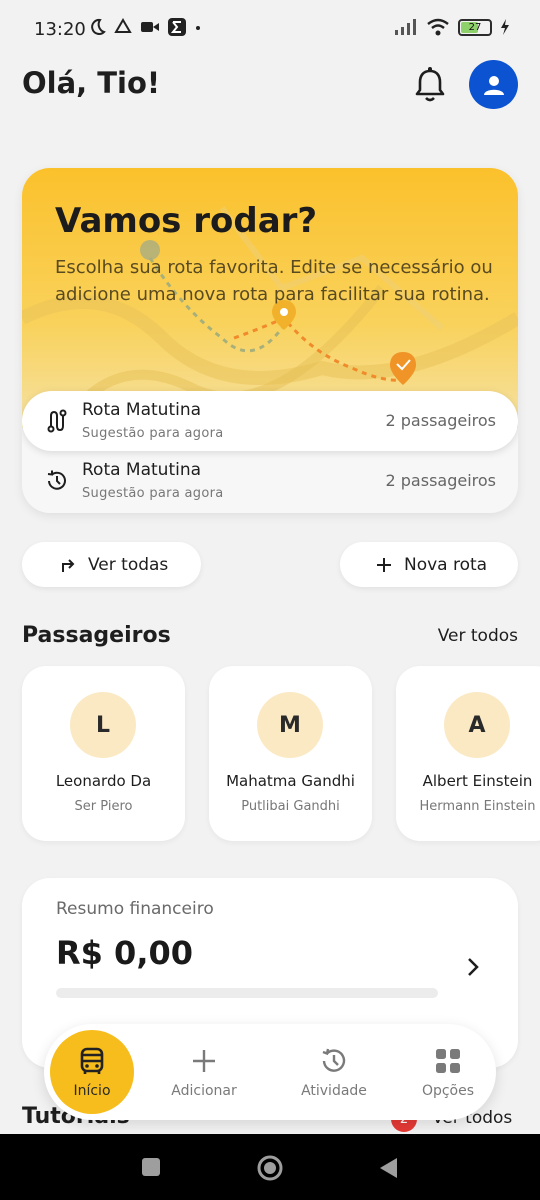  Describe the element at coordinates (103, 806) in the screenshot. I see `passenger-guardian: Ser Piero` at that location.